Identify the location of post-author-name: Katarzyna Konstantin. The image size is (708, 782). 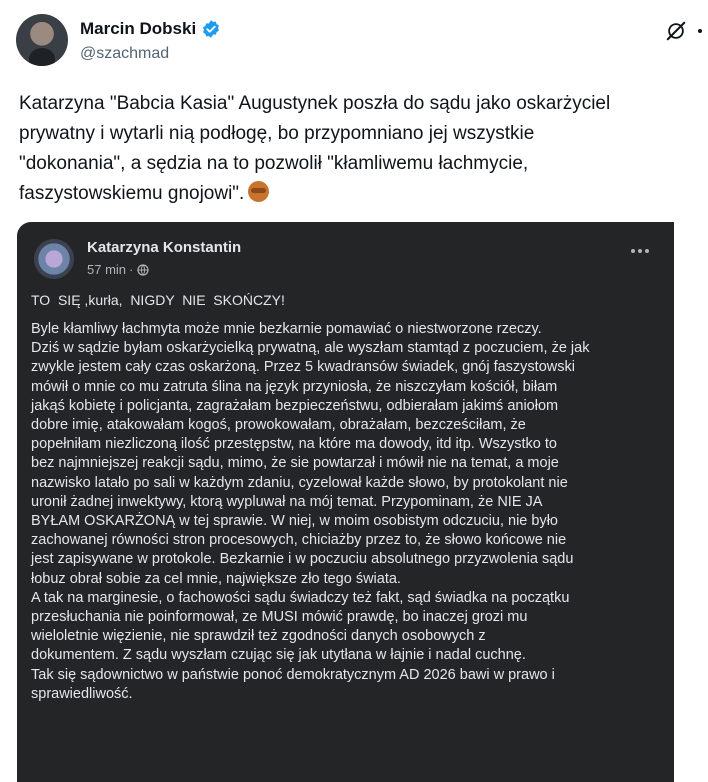
(164, 247).